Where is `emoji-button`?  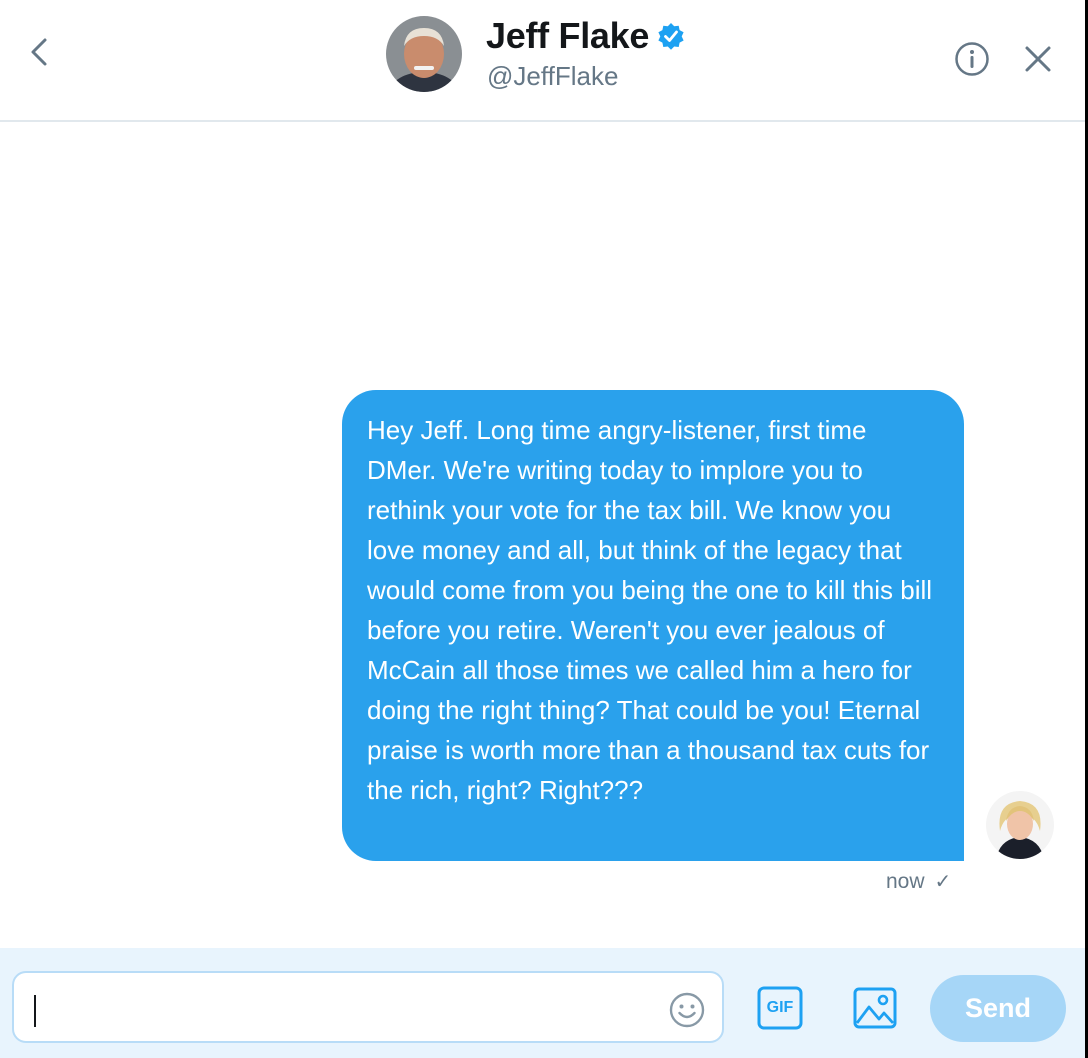 emoji-button is located at coordinates (687, 1010).